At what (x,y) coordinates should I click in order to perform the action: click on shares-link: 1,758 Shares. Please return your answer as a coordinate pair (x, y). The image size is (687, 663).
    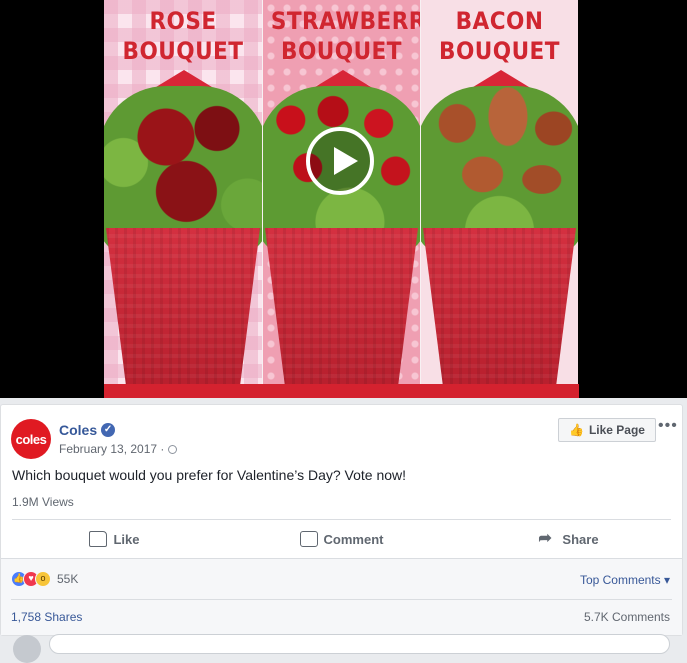
    Looking at the image, I should click on (46, 617).